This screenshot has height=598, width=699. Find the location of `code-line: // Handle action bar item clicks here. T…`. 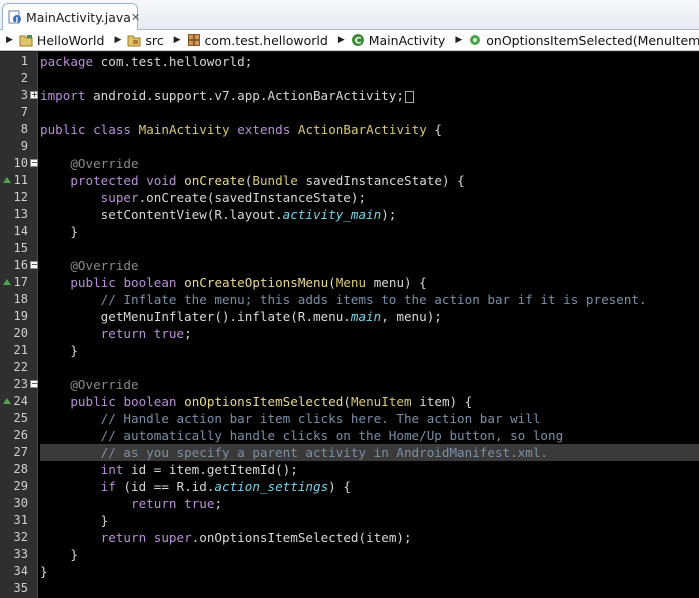

code-line: // Handle action bar item clicks here. T… is located at coordinates (369, 418).